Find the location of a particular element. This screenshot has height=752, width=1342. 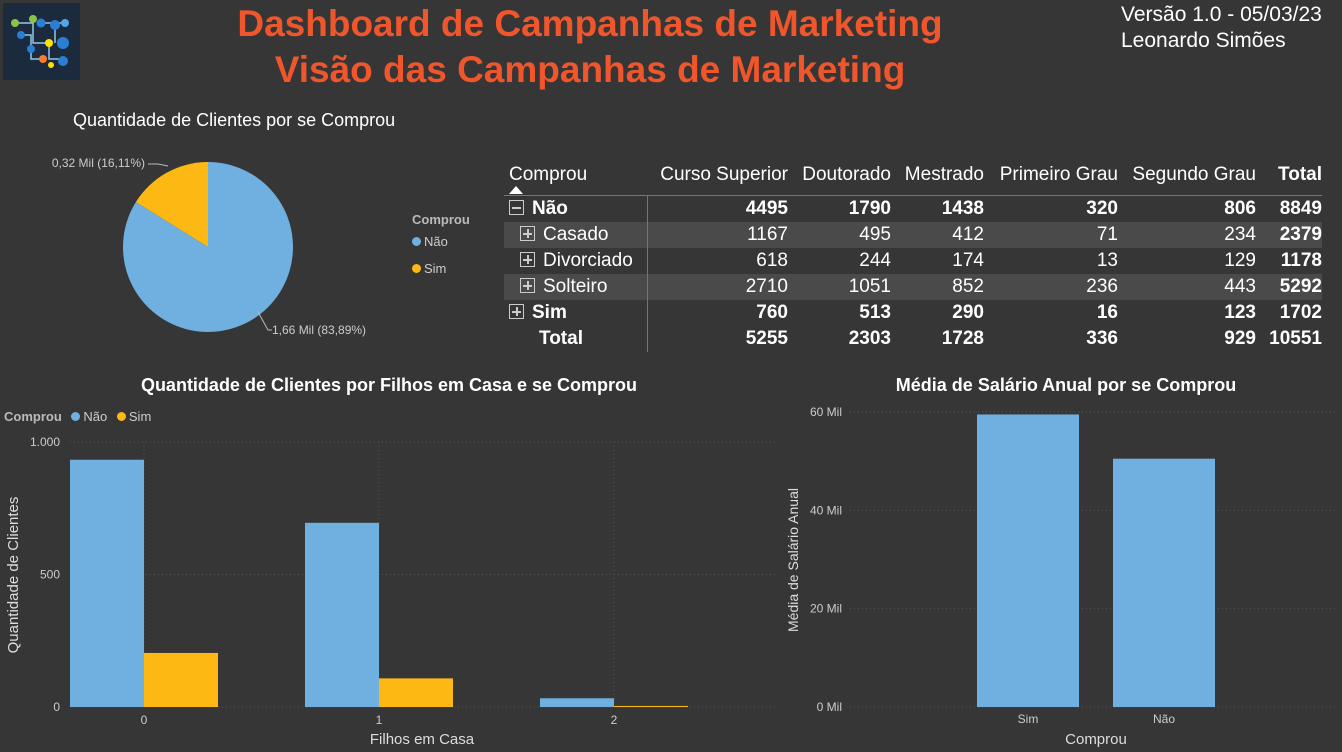

dashboard-subtitle: Visão das Campanhas de Marketing is located at coordinates (590, 69).